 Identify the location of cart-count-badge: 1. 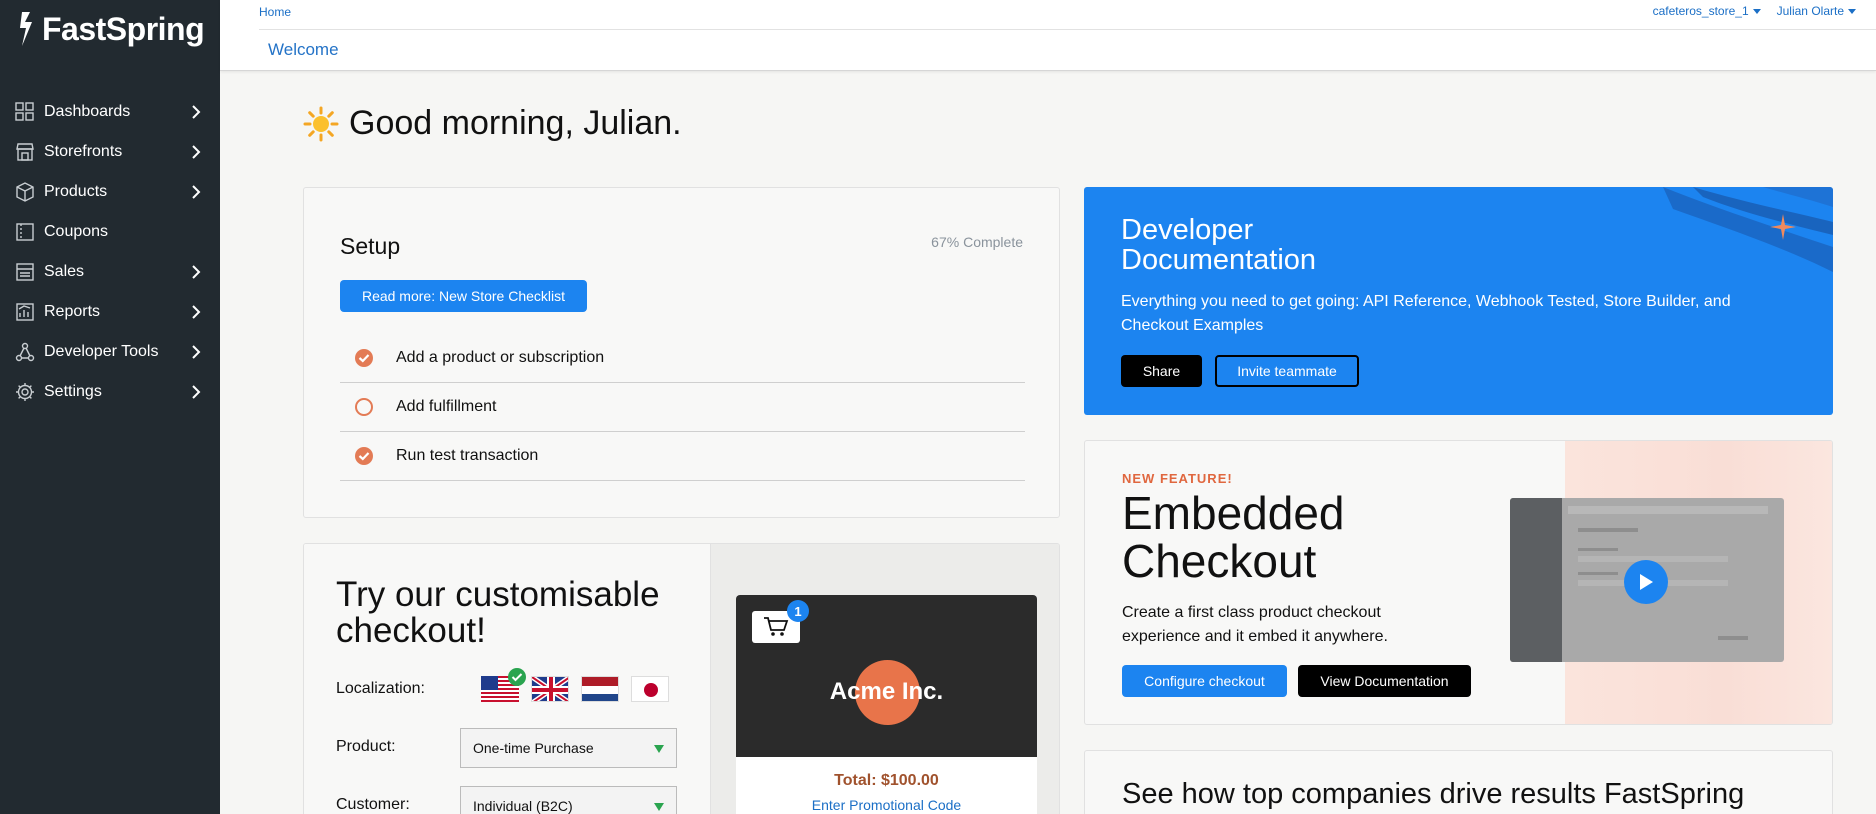
(798, 611).